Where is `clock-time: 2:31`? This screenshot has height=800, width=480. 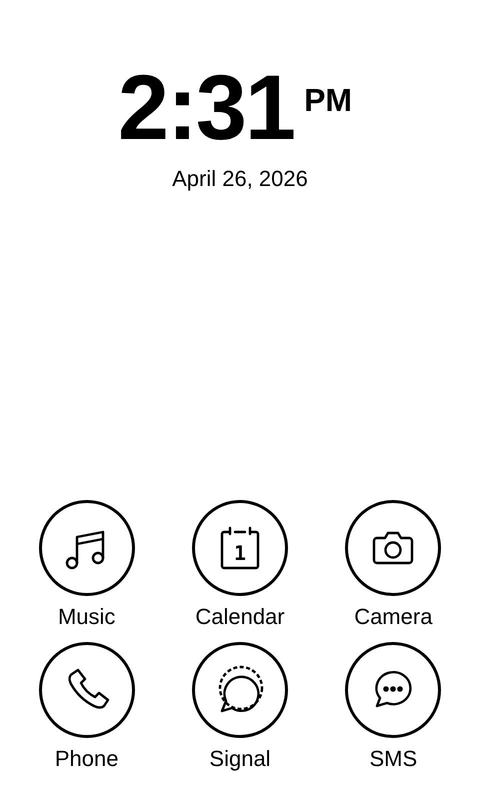
clock-time: 2:31 is located at coordinates (206, 108).